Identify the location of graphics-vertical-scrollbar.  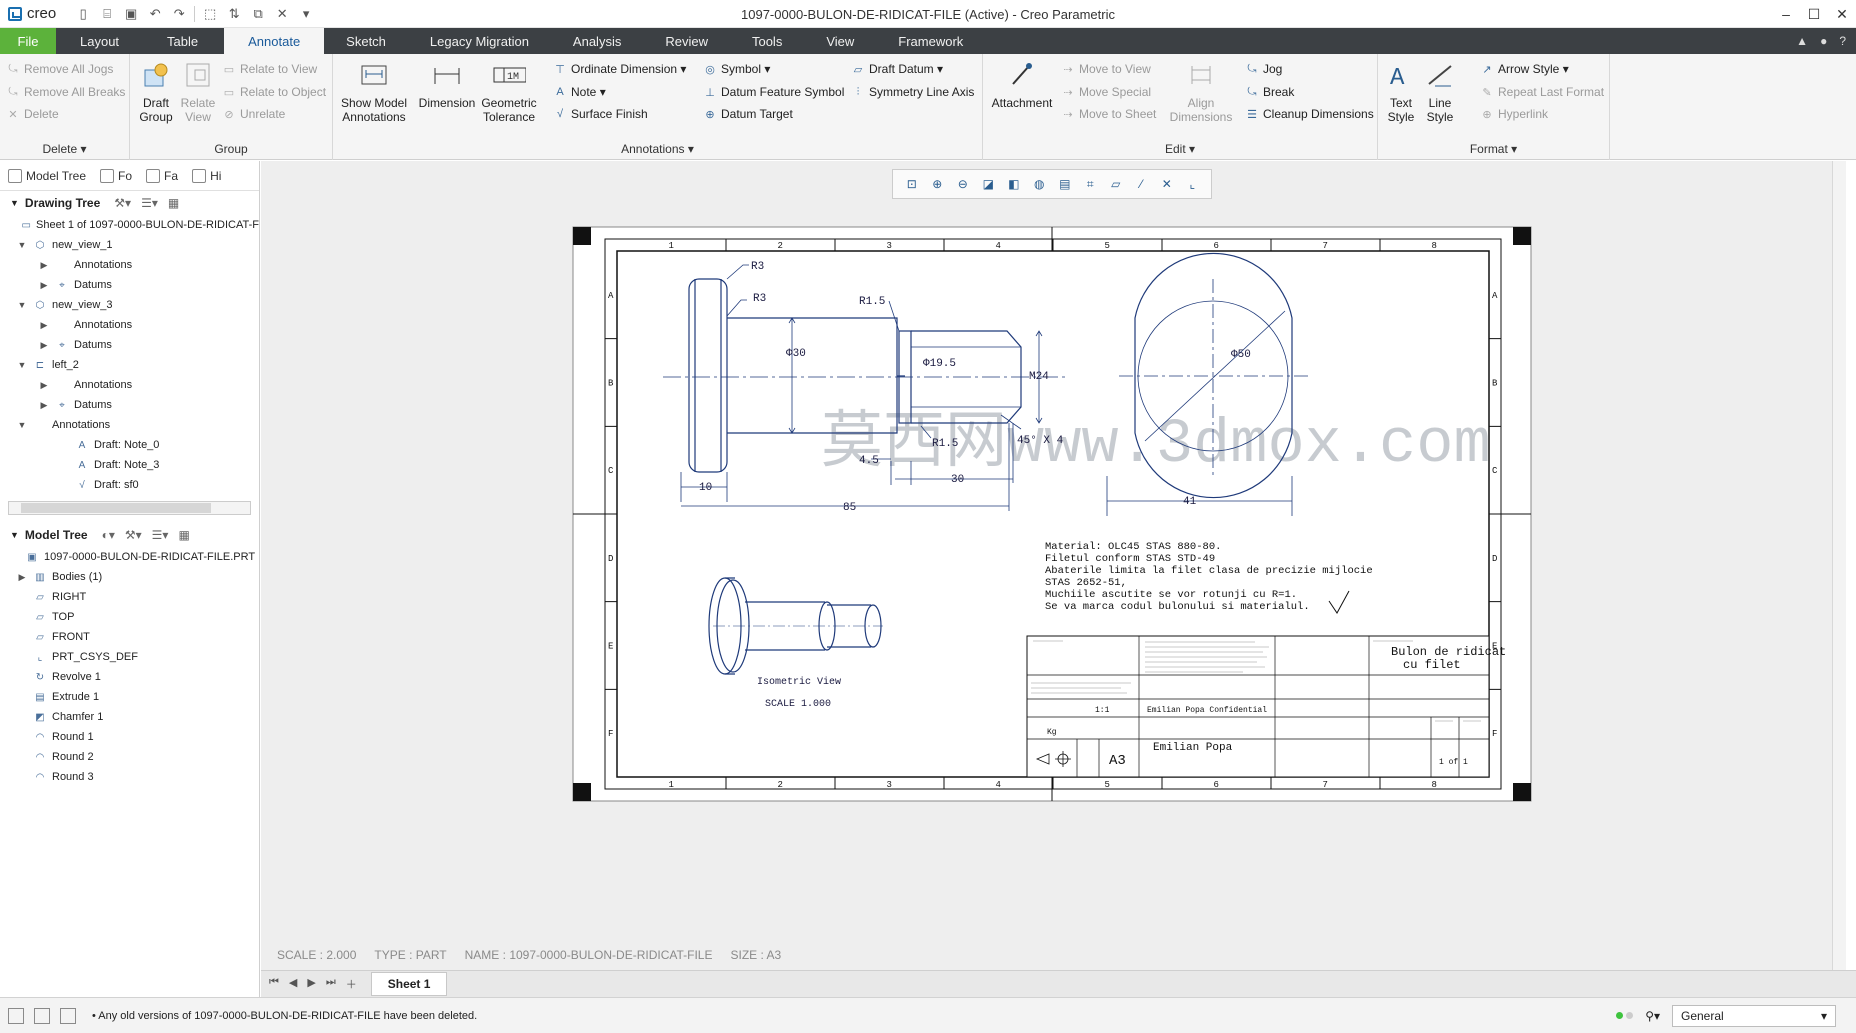
(1839, 565).